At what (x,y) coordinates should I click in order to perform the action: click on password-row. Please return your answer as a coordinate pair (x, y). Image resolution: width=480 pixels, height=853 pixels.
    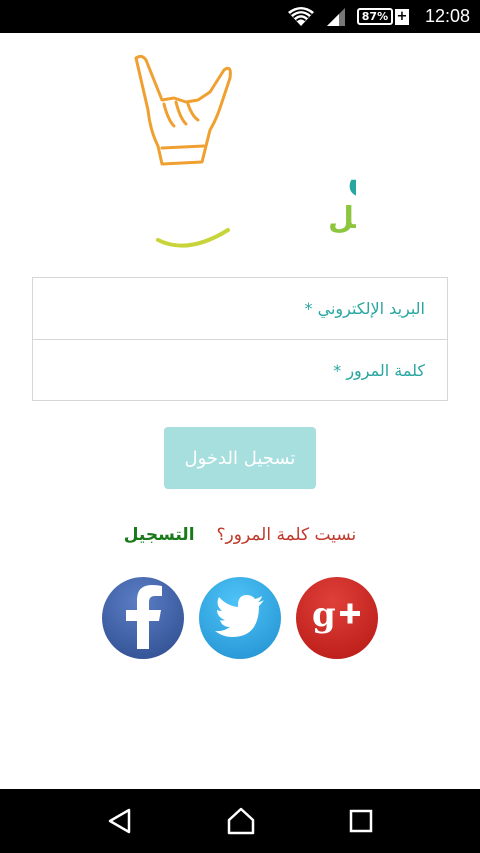
    Looking at the image, I should click on (240, 369).